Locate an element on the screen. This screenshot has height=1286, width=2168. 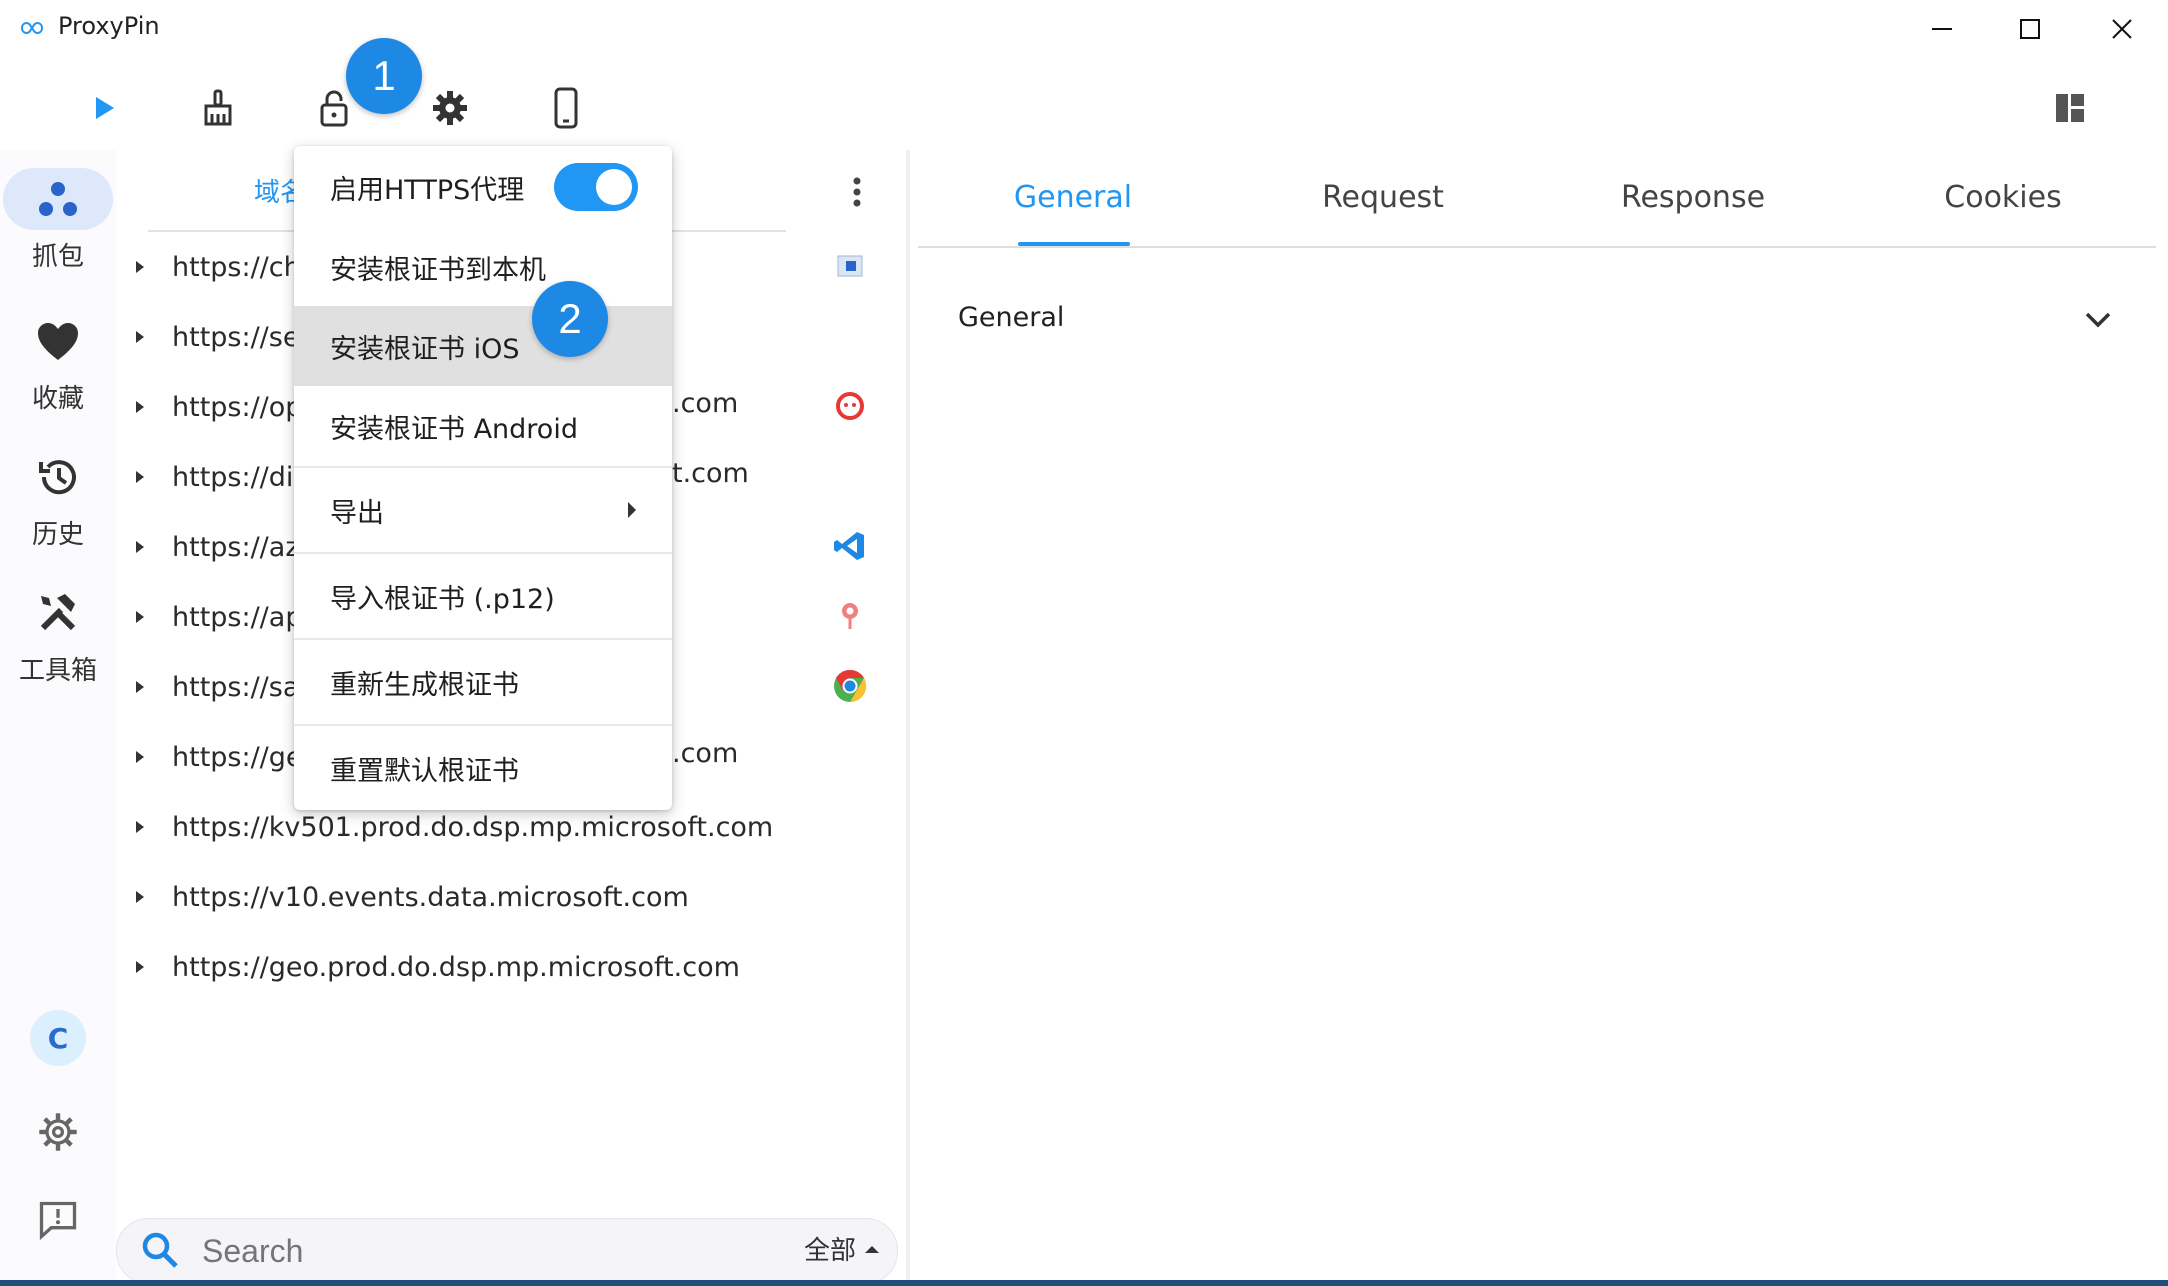
menu-item-reset-default: 重置默认根证书 is located at coordinates (483, 768).